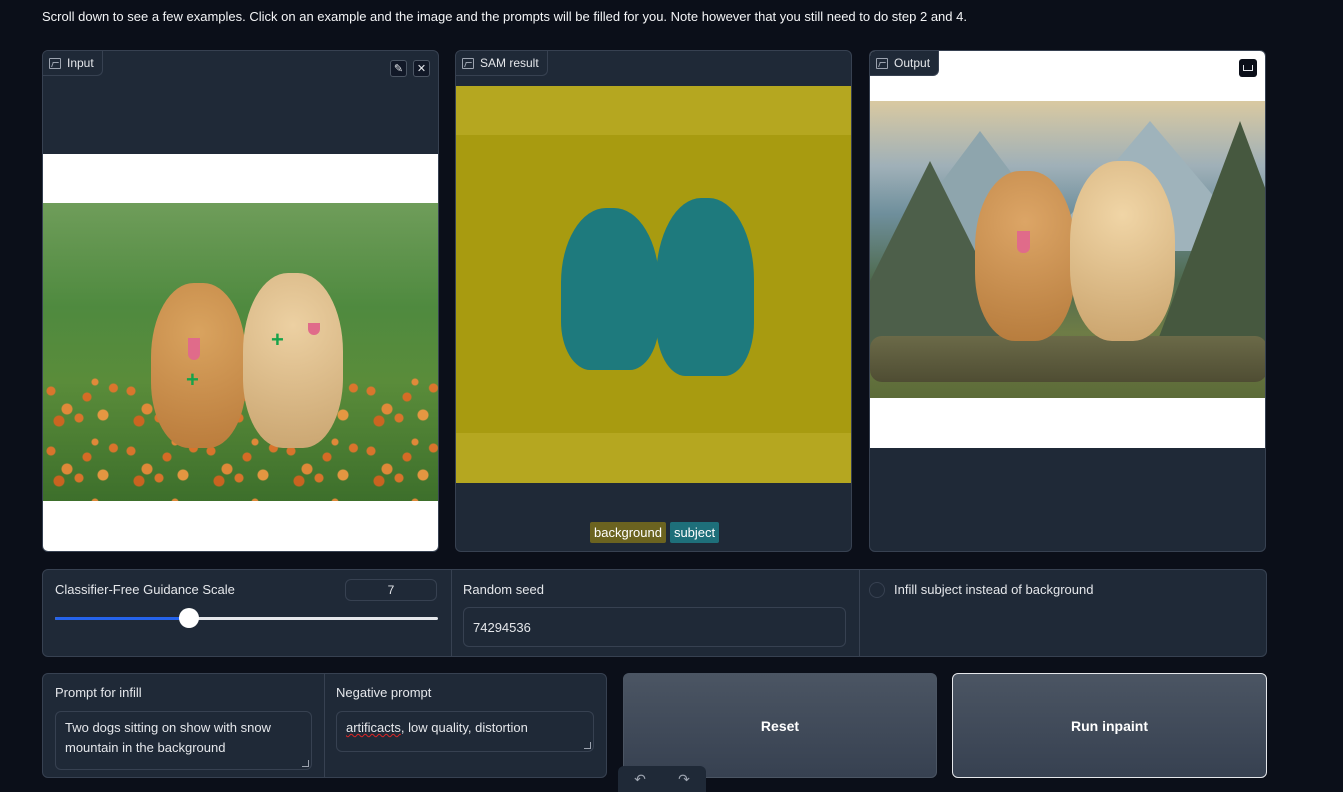 The height and width of the screenshot is (792, 1343). I want to click on seed-input: 74294536, so click(654, 627).